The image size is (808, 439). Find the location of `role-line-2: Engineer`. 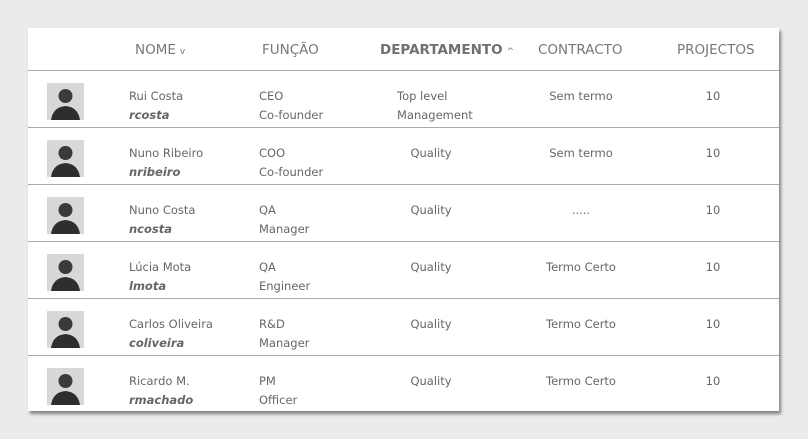

role-line-2: Engineer is located at coordinates (285, 286).